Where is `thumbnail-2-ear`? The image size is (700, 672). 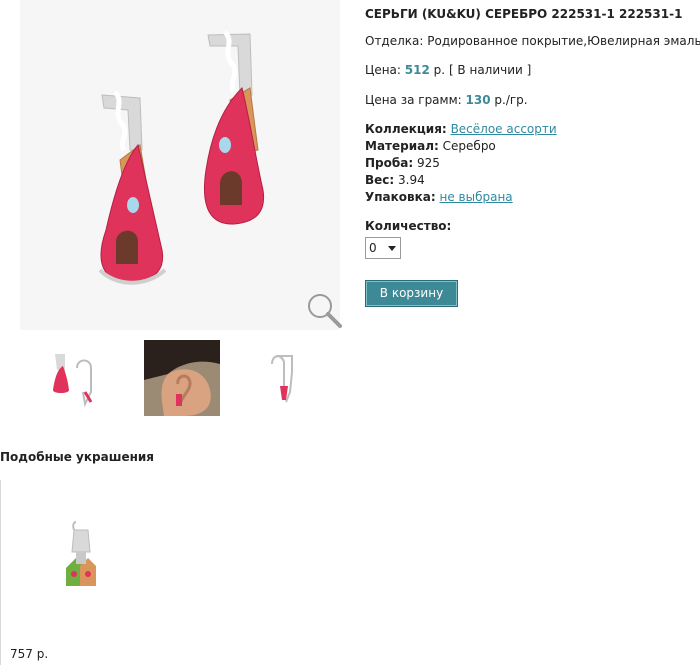 thumbnail-2-ear is located at coordinates (182, 378).